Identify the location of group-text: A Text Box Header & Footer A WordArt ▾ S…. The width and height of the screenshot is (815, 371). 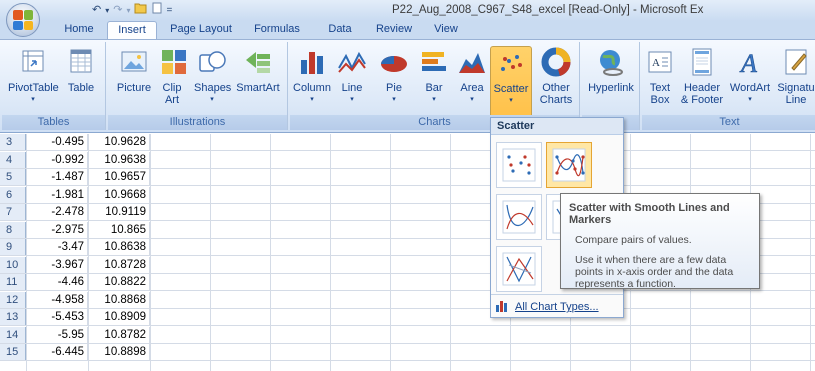
(728, 86).